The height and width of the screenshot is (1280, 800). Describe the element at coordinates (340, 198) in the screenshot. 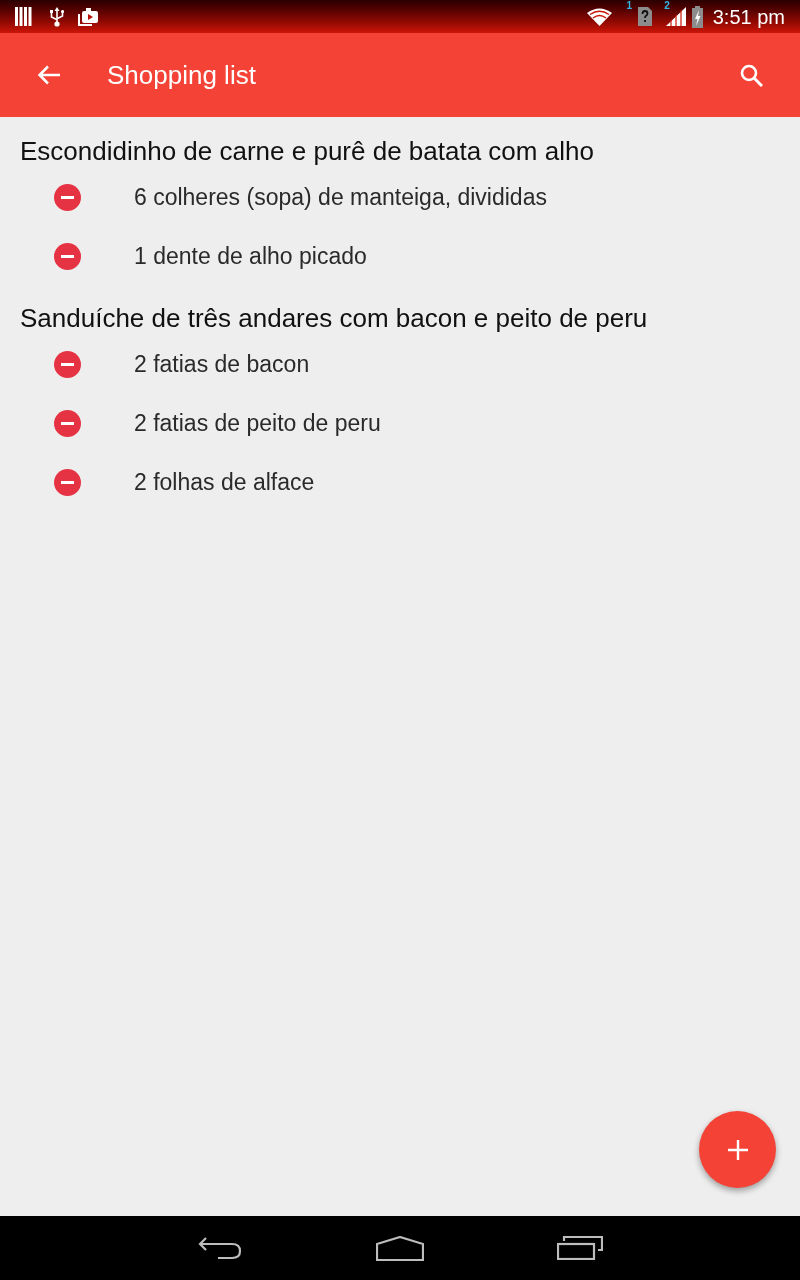

I see `ingredient-text: 6 colheres (sopa) de manteiga, divididas` at that location.